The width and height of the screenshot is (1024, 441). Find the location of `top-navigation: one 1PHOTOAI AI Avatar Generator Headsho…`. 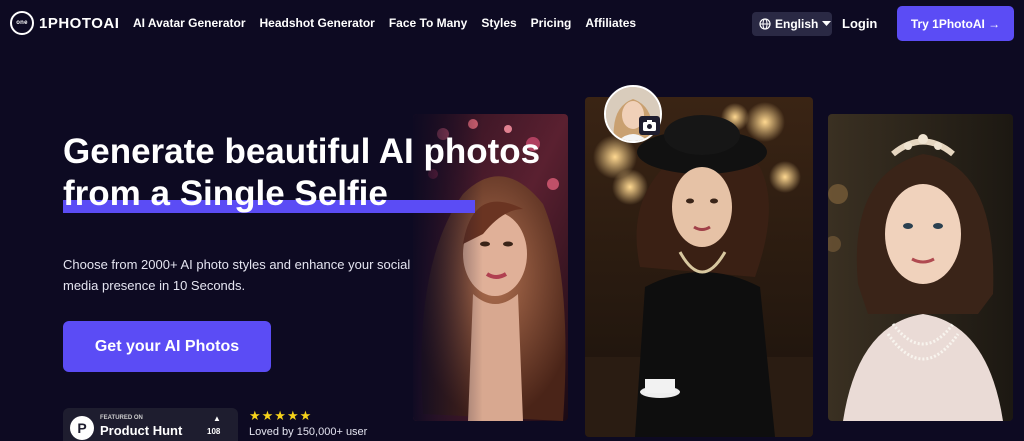

top-navigation: one 1PHOTOAI AI Avatar Generator Headsho… is located at coordinates (512, 24).